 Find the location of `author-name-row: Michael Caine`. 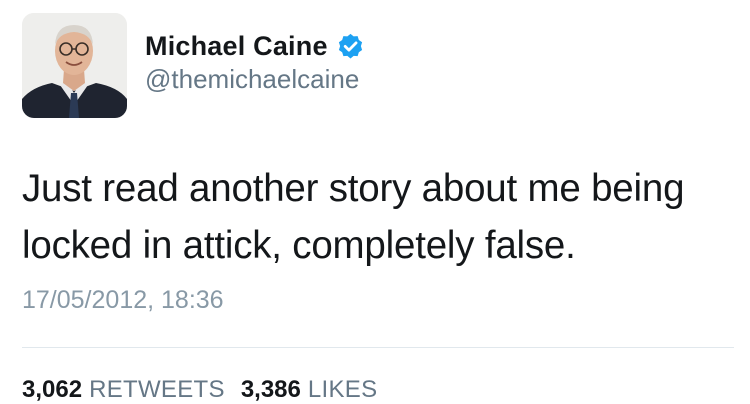

author-name-row: Michael Caine is located at coordinates (255, 46).